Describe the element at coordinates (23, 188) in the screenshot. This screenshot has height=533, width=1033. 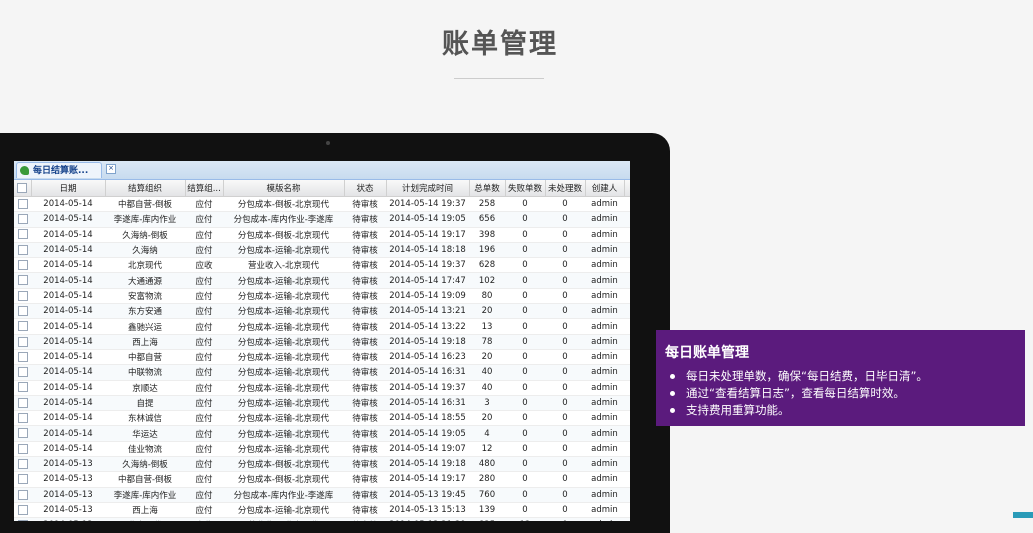
I see `select-all-checkbox` at that location.